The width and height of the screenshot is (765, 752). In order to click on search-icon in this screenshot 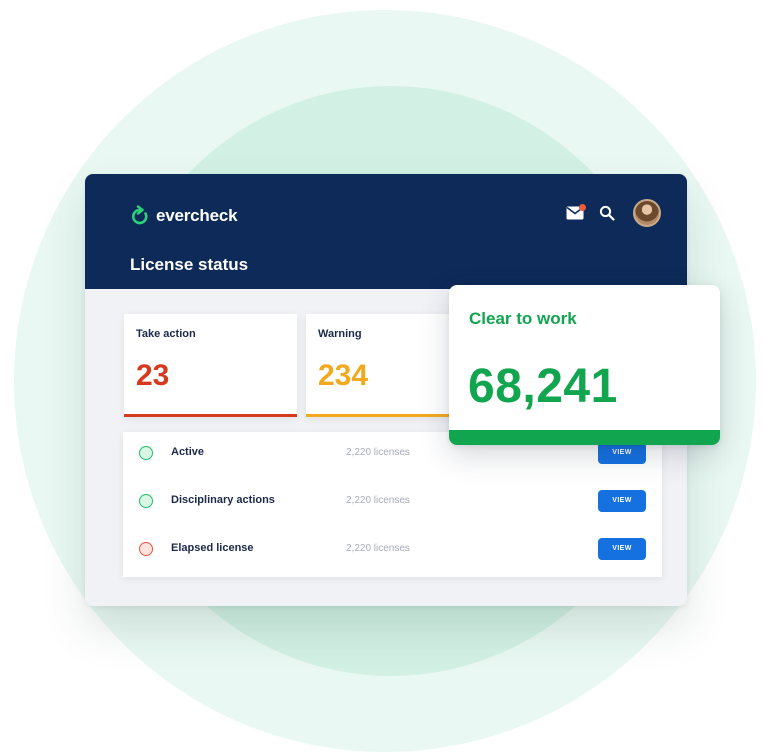, I will do `click(607, 213)`.